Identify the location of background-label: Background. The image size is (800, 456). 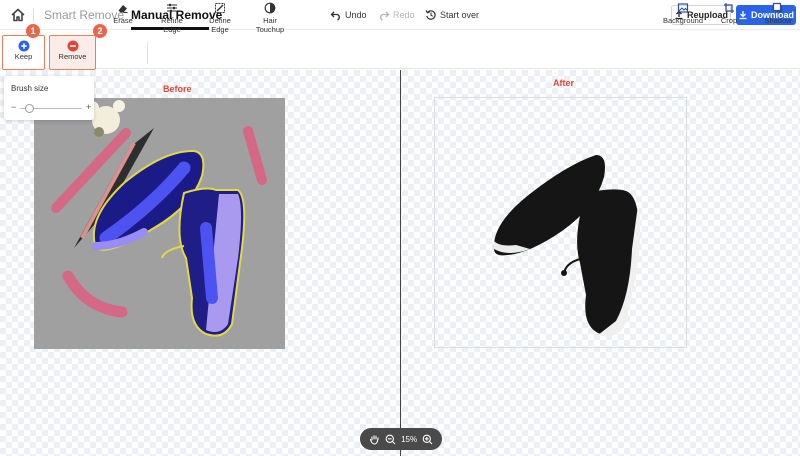
(683, 20).